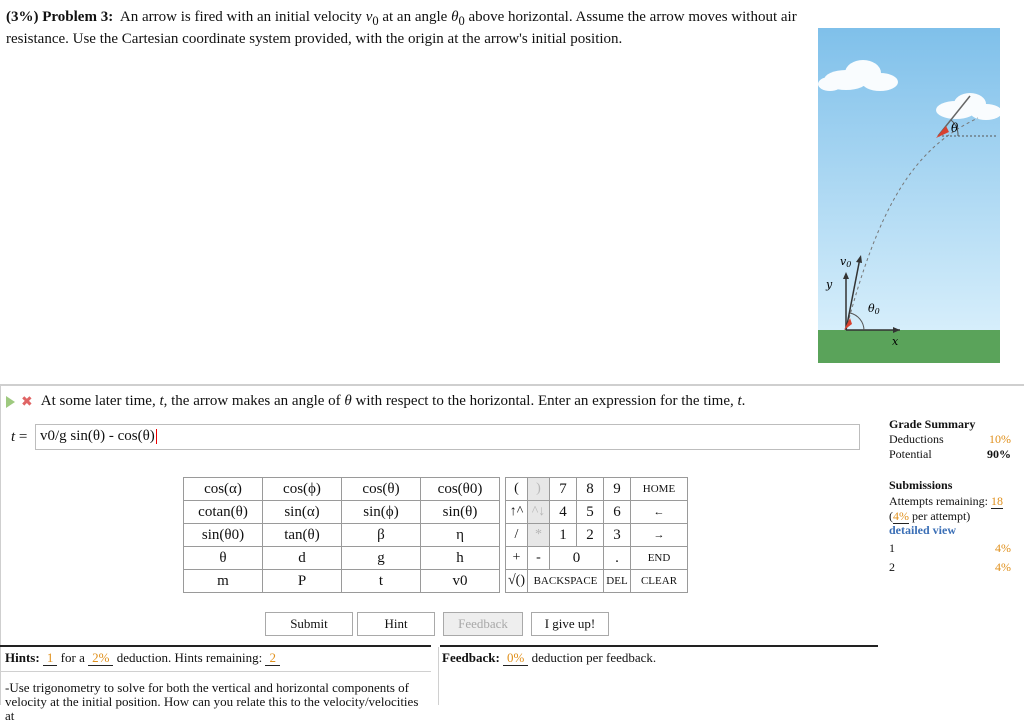  What do you see at coordinates (438, 676) in the screenshot?
I see `column-separator` at bounding box center [438, 676].